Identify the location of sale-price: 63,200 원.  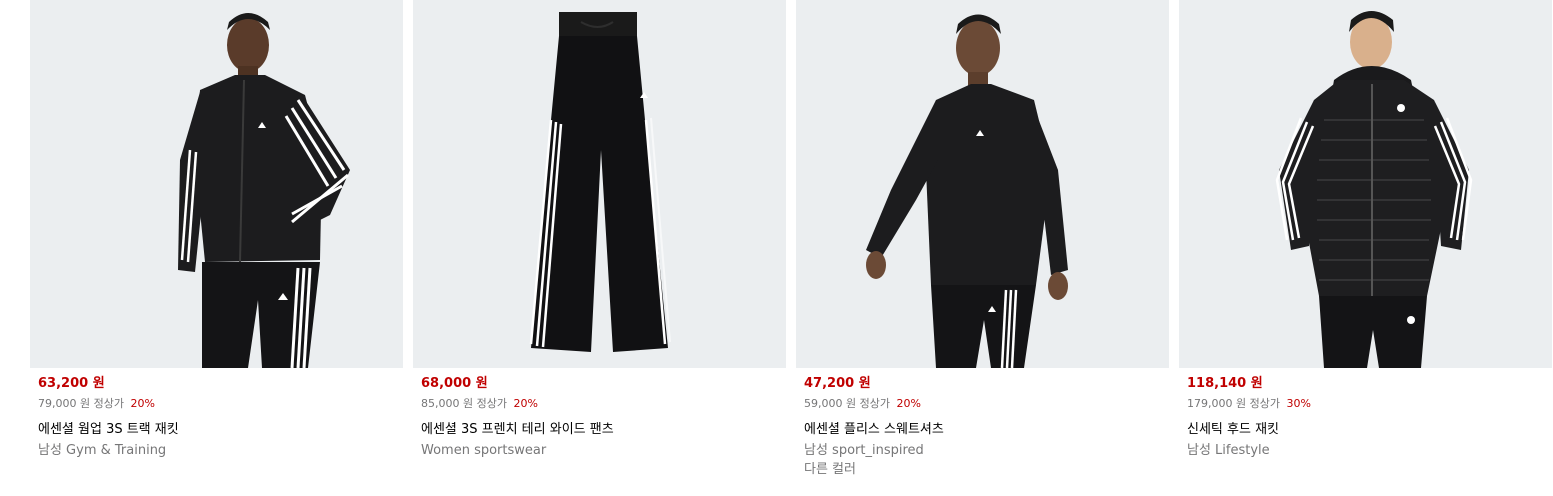
(71, 383).